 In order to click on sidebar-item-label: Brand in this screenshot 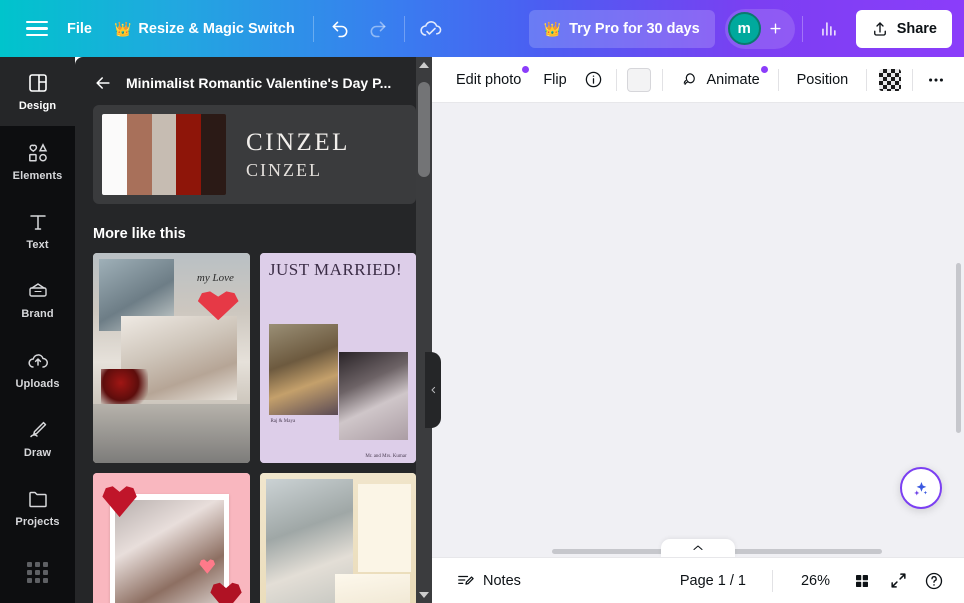, I will do `click(37, 314)`.